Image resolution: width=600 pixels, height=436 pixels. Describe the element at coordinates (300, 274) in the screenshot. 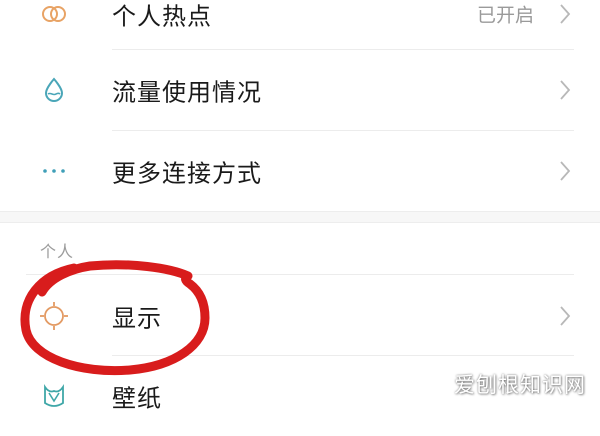

I see `divider` at that location.